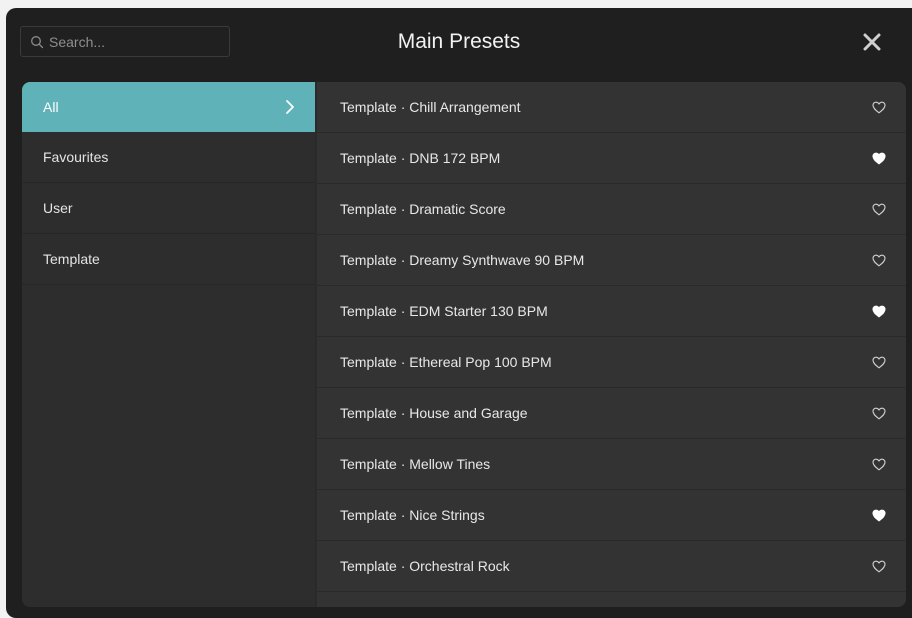  Describe the element at coordinates (462, 260) in the screenshot. I see `preset-label: Template · Dreamy Synthwave 90 BPM` at that location.